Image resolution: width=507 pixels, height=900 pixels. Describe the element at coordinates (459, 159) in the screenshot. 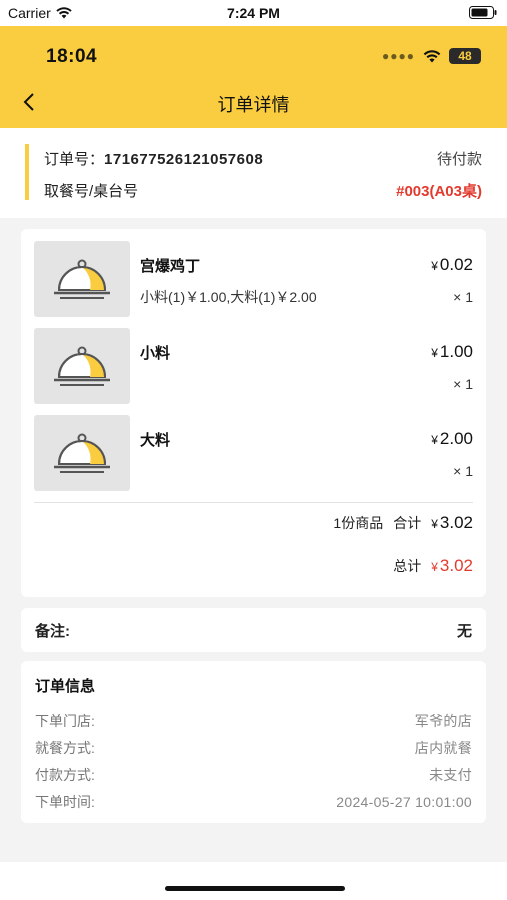

I see `order-status: 待付款` at that location.